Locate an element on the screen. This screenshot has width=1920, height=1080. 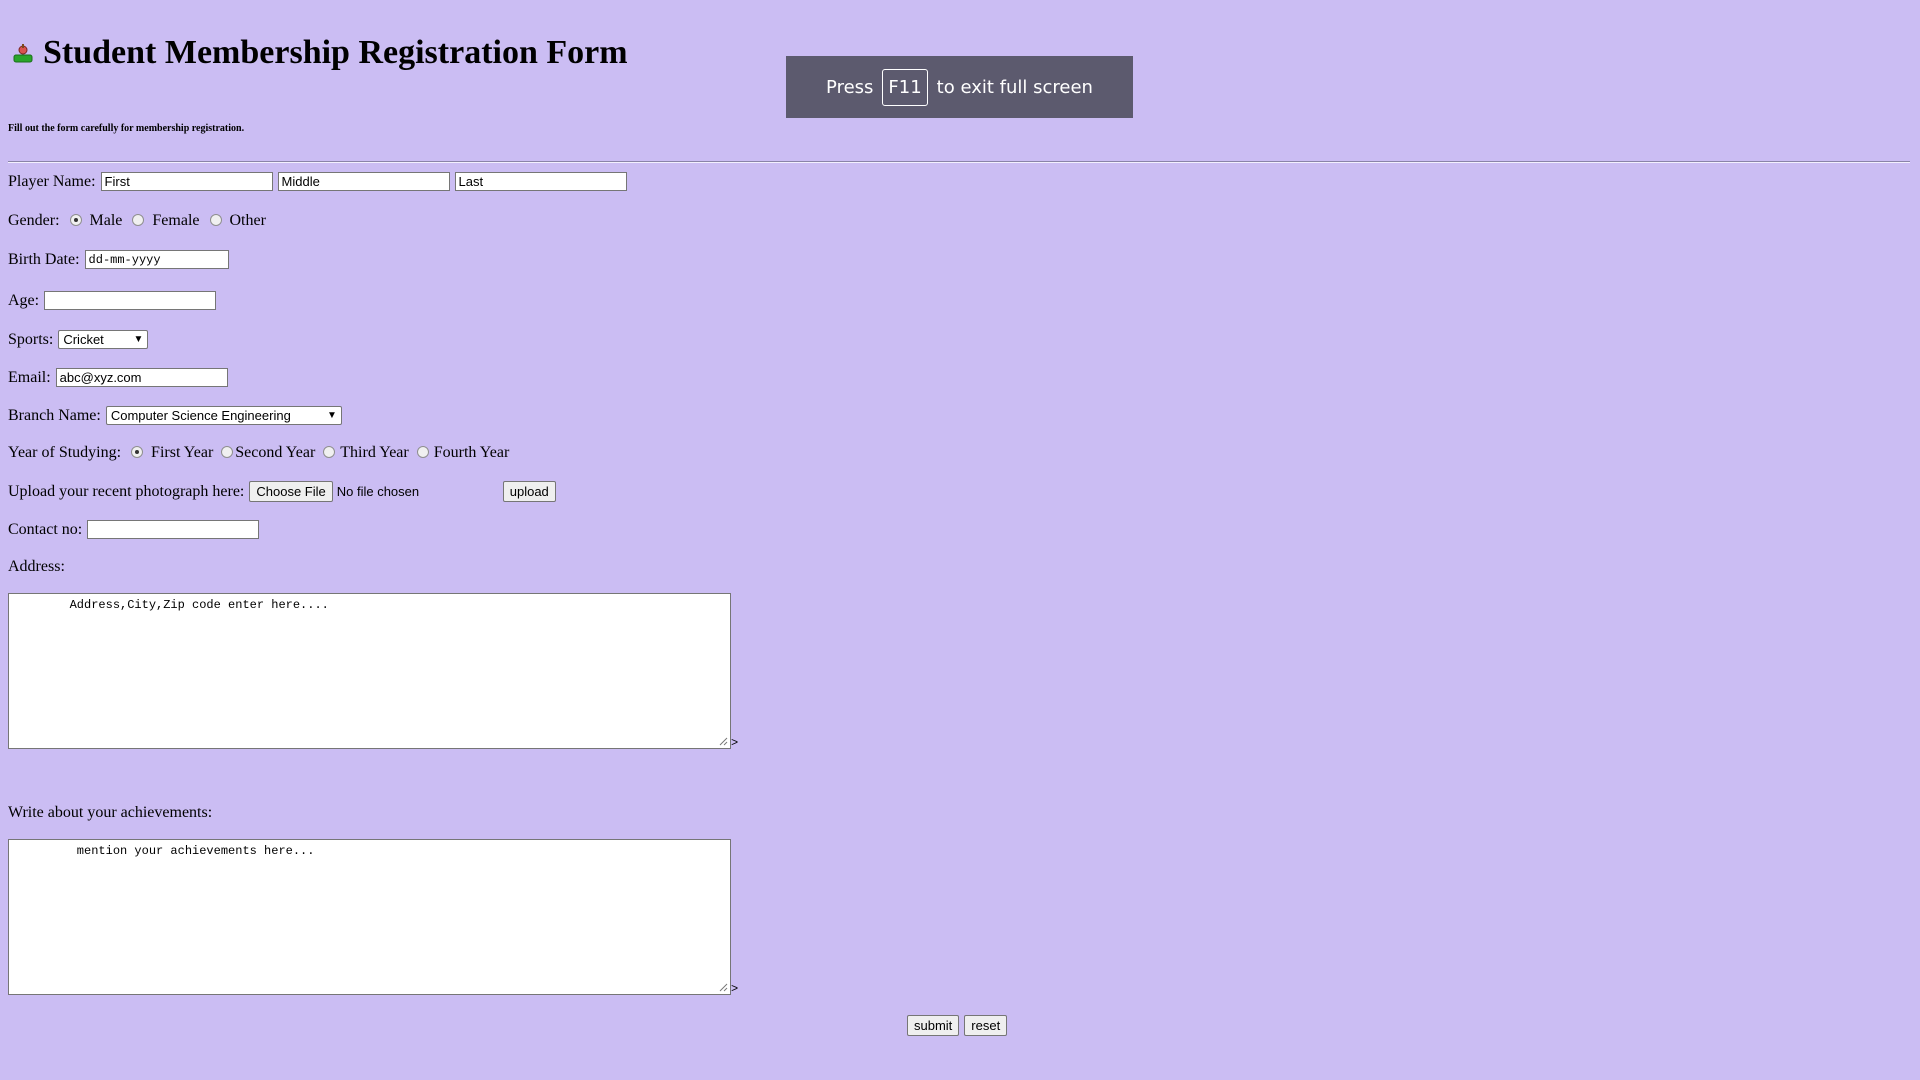
email-input is located at coordinates (141, 377).